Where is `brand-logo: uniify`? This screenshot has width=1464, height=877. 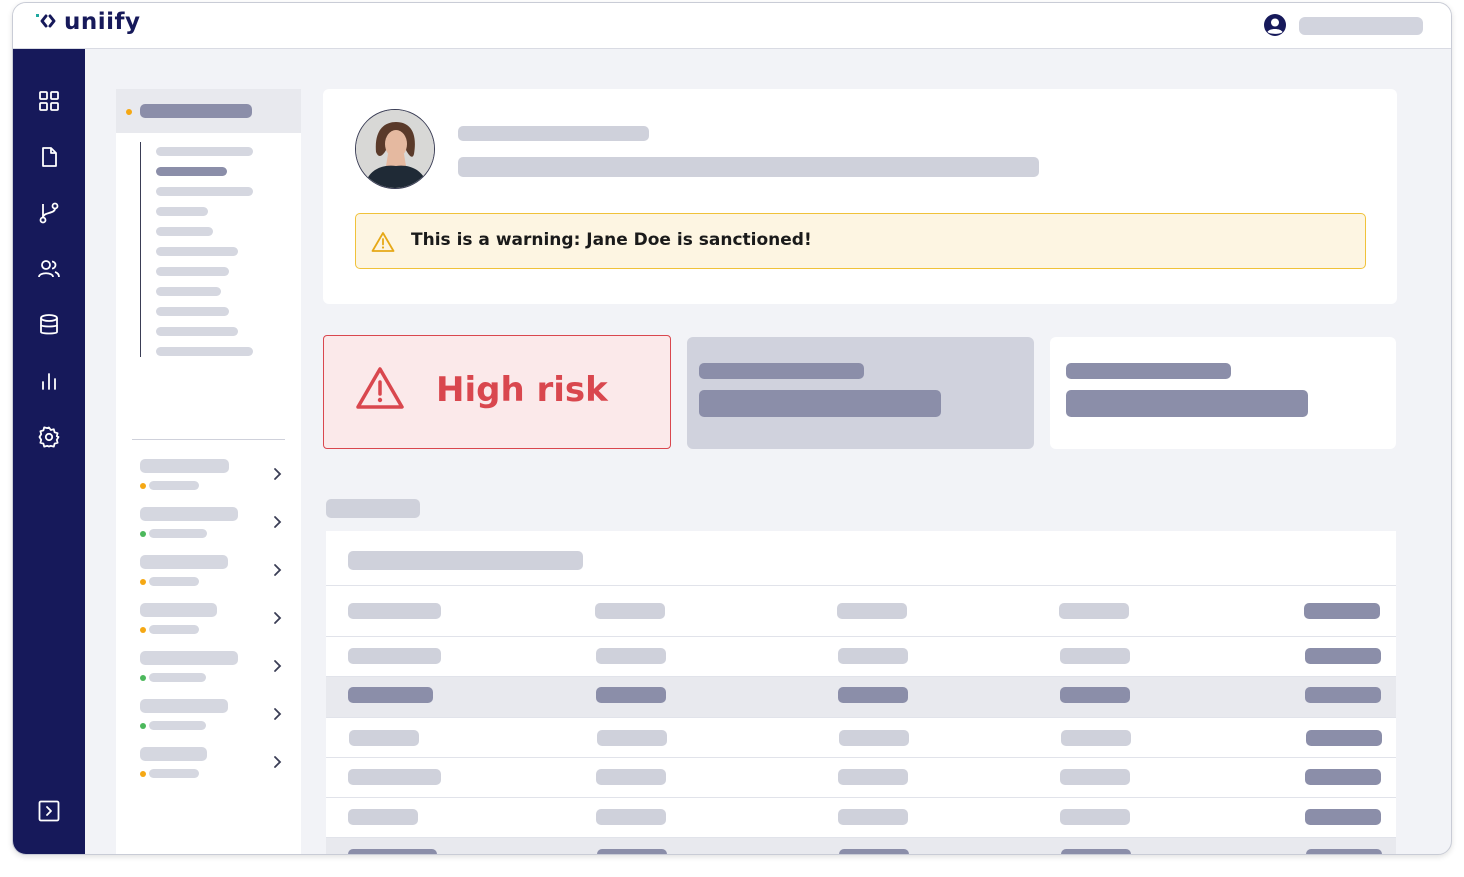 brand-logo: uniify is located at coordinates (88, 22).